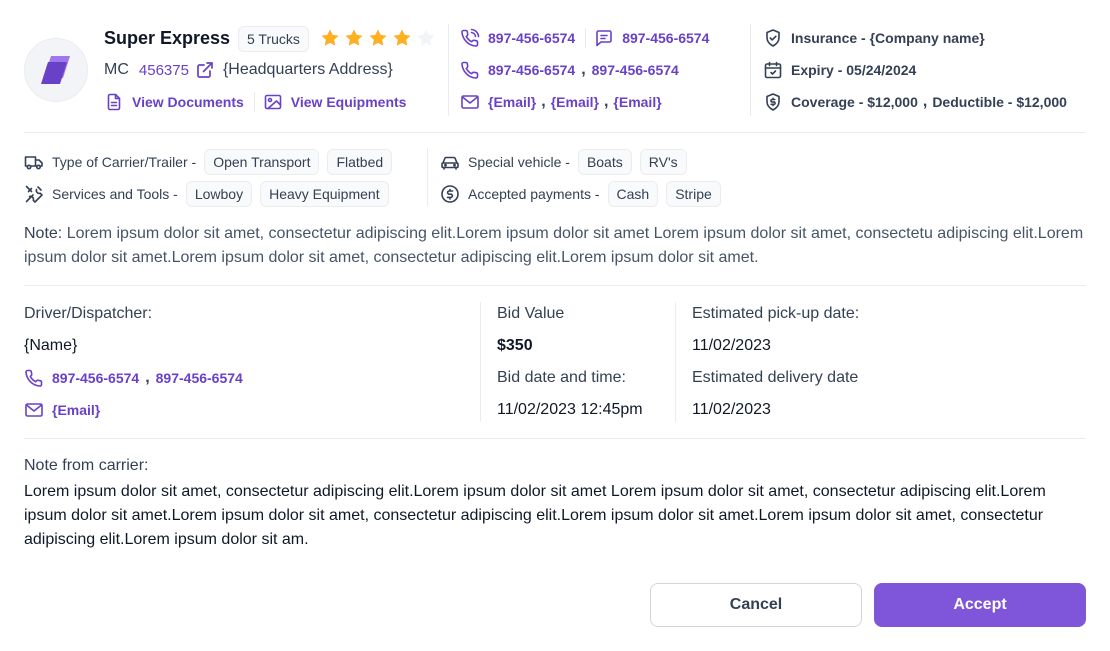 This screenshot has height=651, width=1110. I want to click on trucks-badge: 5 Trucks, so click(273, 39).